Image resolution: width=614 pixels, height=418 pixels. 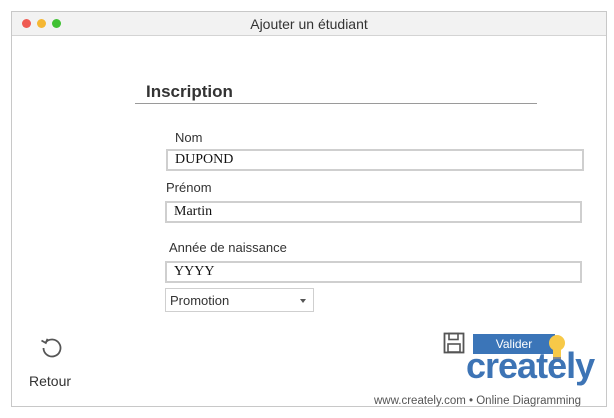 I want to click on creately-logo: creately, so click(x=530, y=365).